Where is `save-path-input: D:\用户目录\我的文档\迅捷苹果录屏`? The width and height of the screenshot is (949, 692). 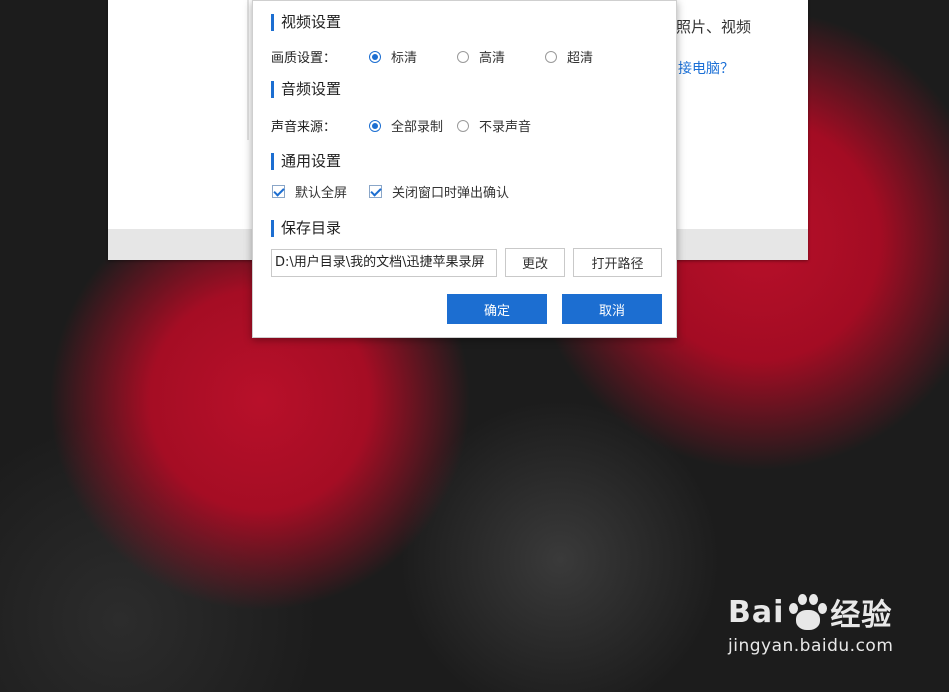 save-path-input: D:\用户目录\我的文档\迅捷苹果录屏 is located at coordinates (384, 263).